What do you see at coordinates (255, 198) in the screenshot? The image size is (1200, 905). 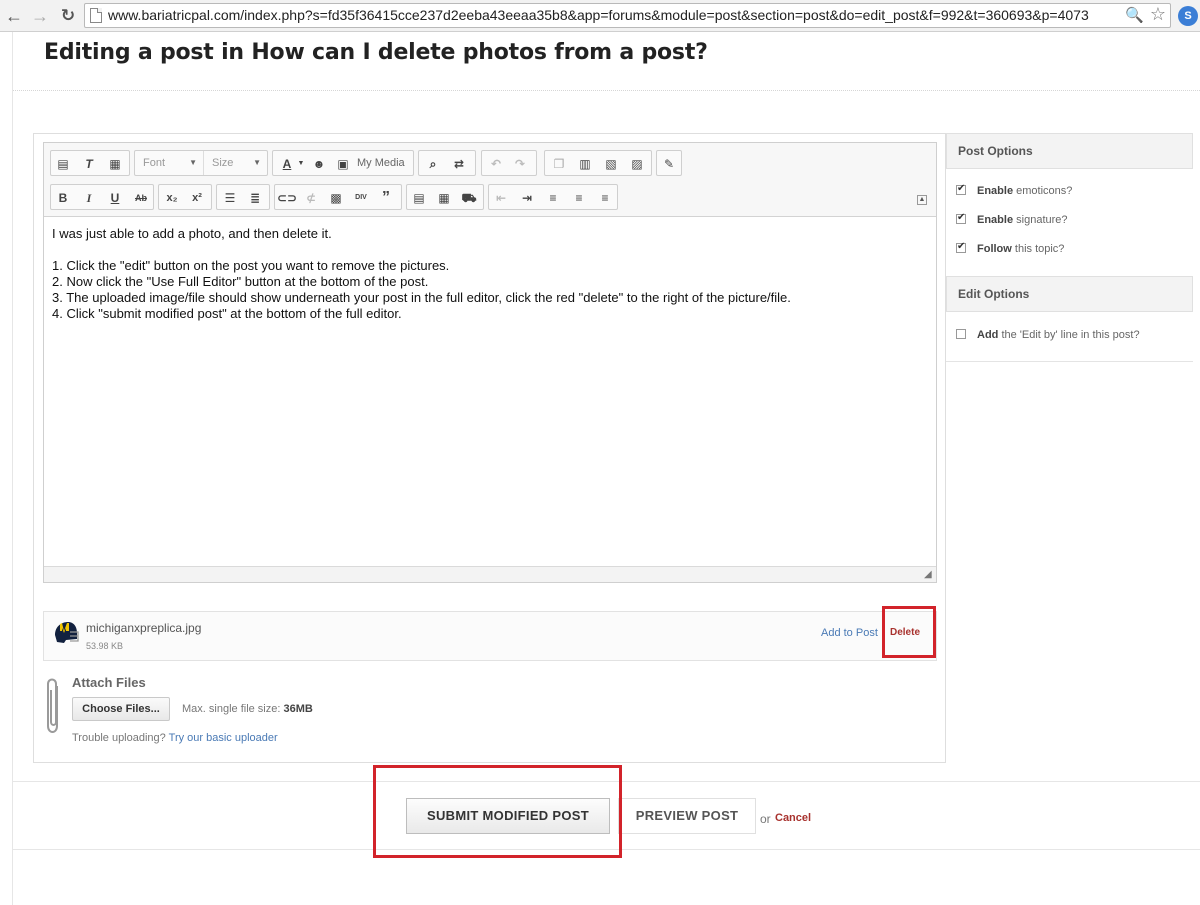 I see `numbered-list-icon: ≣` at bounding box center [255, 198].